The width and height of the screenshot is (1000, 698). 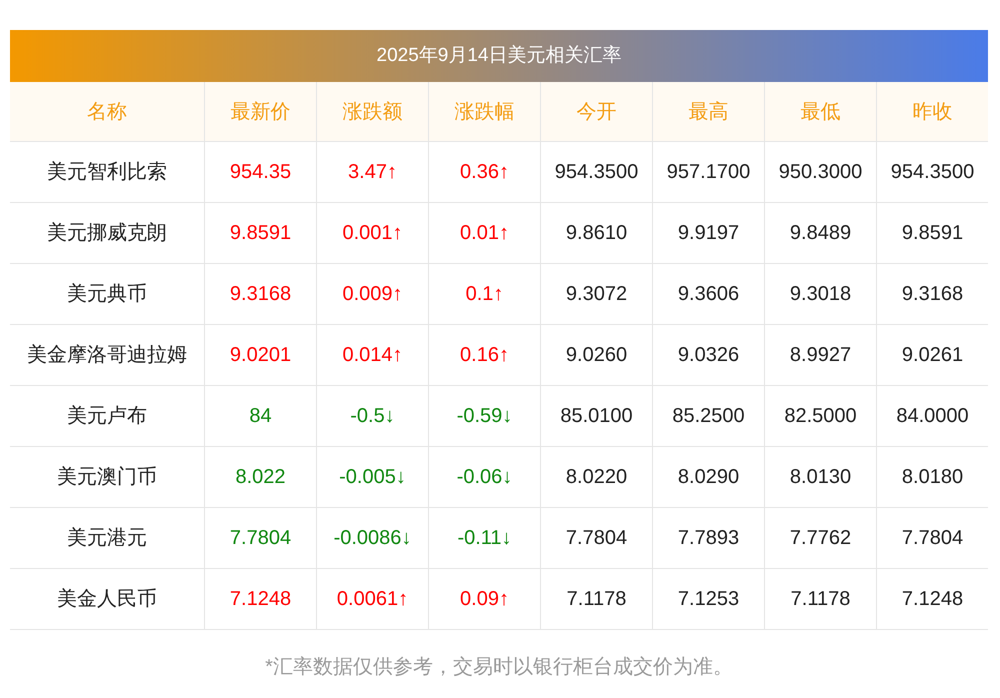 I want to click on column-header: 涨跌额, so click(x=373, y=112).